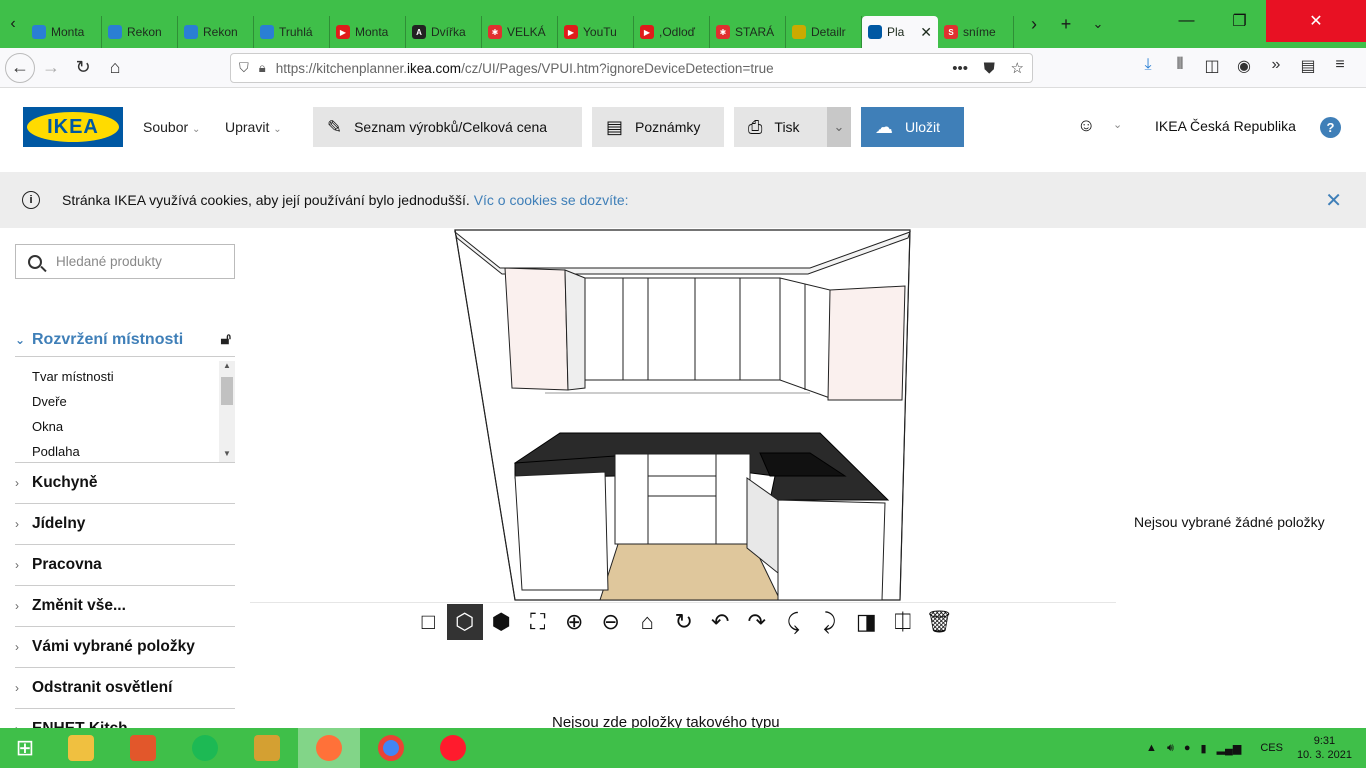 Image resolution: width=1366 pixels, height=768 pixels. What do you see at coordinates (292, 32) in the screenshot?
I see `browser-tab: Truhlá` at bounding box center [292, 32].